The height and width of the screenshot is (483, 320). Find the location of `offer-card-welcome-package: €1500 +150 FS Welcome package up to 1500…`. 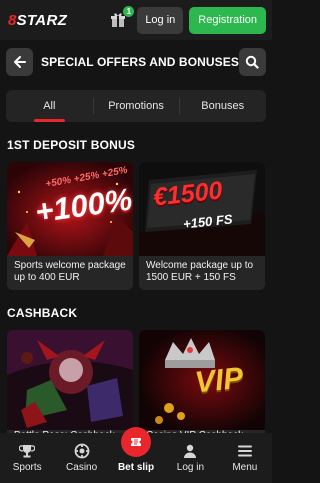

offer-card-welcome-package: €1500 +150 FS Welcome package up to 1500… is located at coordinates (202, 226).